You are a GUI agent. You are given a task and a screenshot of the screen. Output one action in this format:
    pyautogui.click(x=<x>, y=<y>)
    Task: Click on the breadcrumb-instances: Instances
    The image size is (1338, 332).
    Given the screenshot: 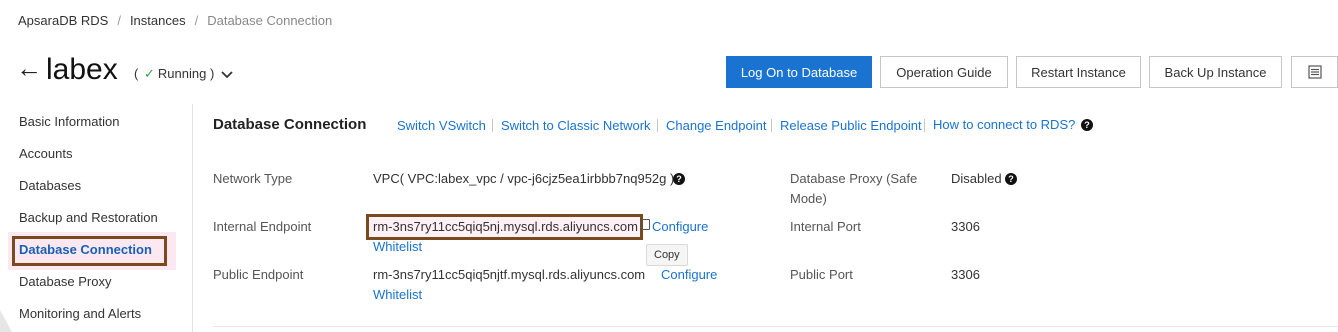 What is the action you would take?
    pyautogui.click(x=158, y=20)
    